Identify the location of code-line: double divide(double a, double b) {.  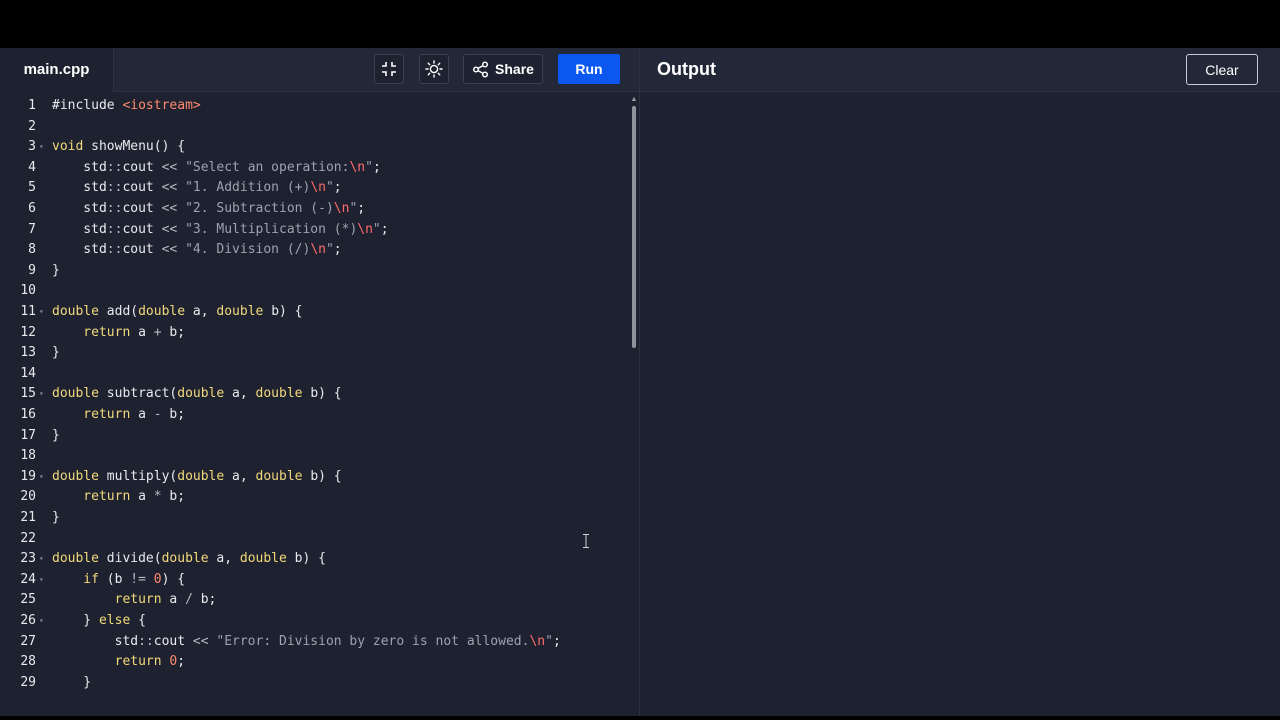
(189, 559).